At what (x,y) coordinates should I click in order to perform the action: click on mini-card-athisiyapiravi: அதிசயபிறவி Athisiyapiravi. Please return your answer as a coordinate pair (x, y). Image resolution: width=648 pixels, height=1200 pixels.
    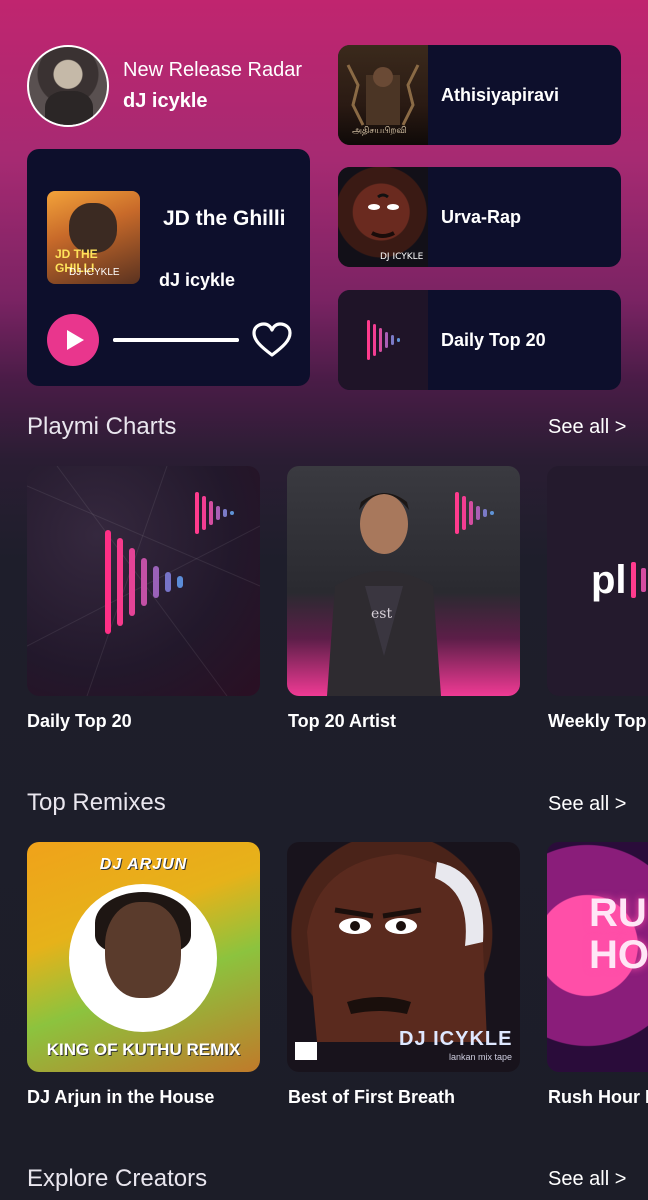
    Looking at the image, I should click on (479, 95).